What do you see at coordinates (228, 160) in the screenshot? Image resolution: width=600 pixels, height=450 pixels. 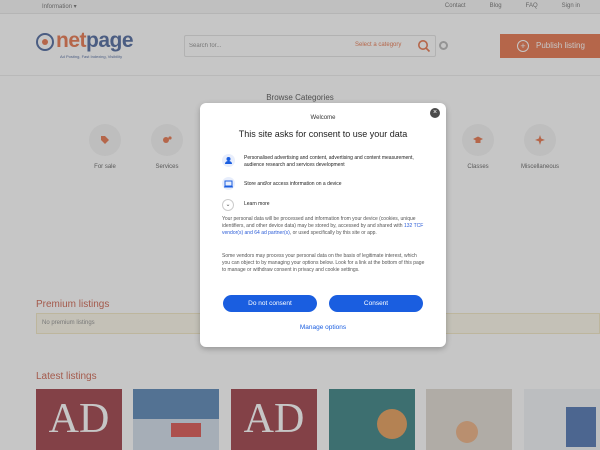 I see `people-icon` at bounding box center [228, 160].